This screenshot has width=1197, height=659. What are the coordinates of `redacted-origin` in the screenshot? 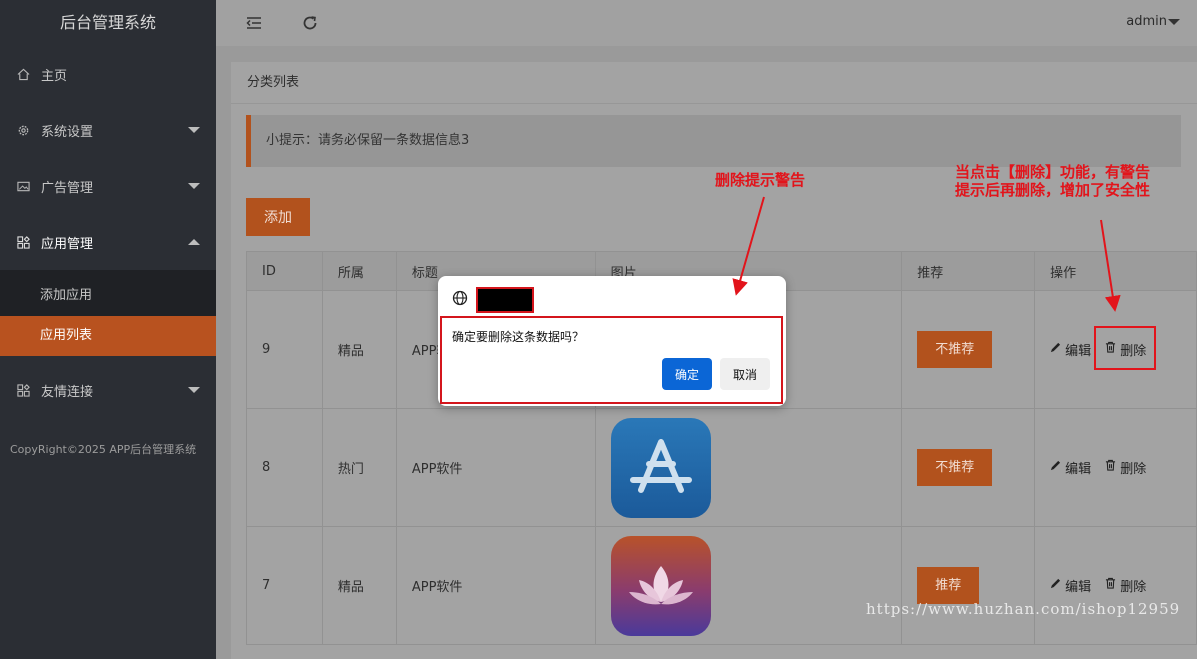 It's located at (505, 300).